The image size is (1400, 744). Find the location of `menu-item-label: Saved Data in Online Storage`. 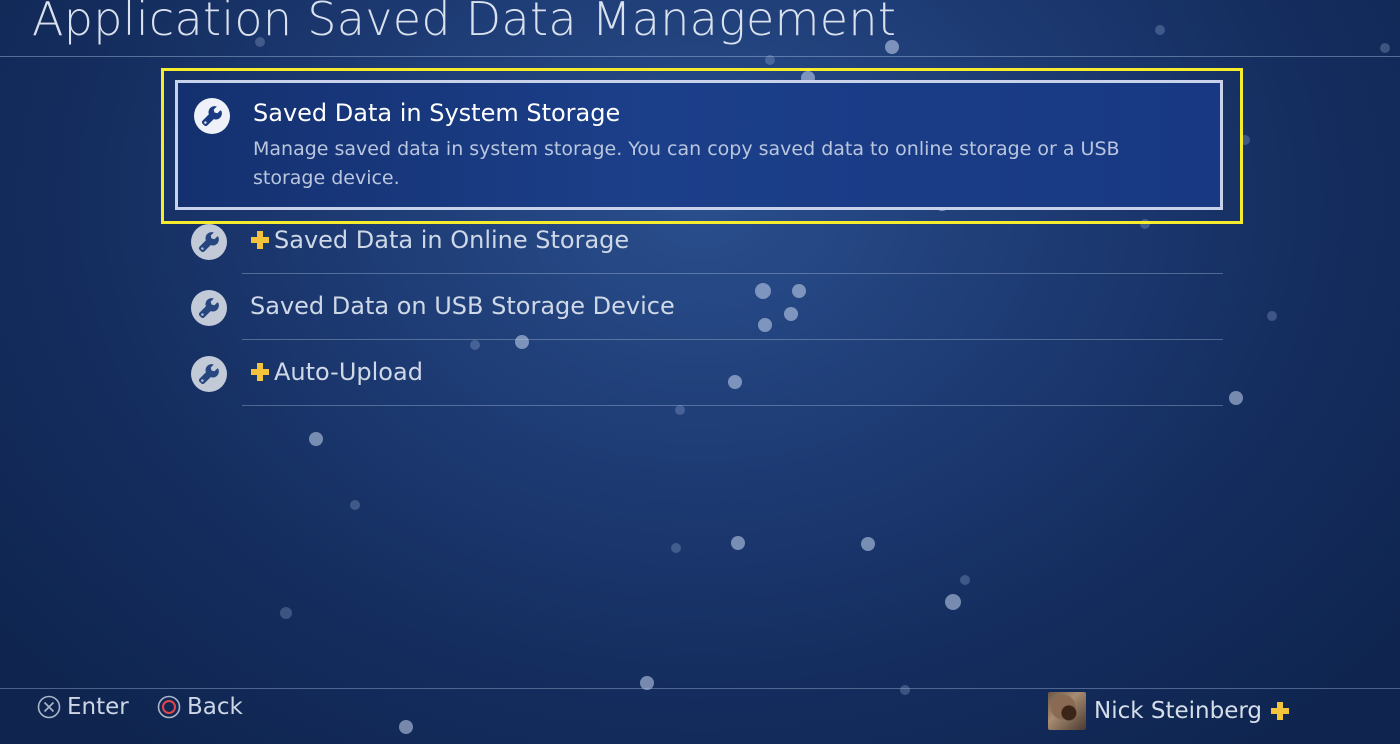

menu-item-label: Saved Data in Online Storage is located at coordinates (452, 240).